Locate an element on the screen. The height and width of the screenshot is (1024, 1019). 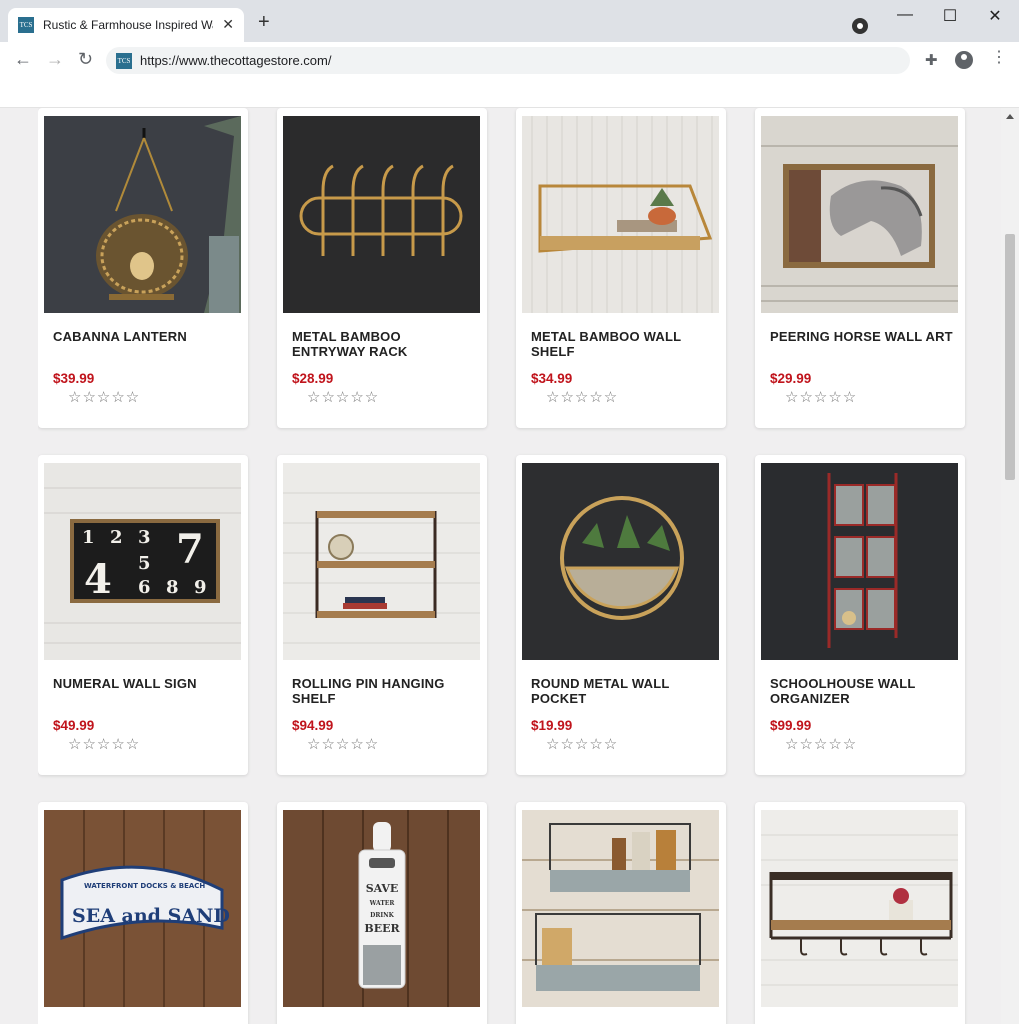
product-name: PEERING HORSE WALL ART is located at coordinates (862, 336).